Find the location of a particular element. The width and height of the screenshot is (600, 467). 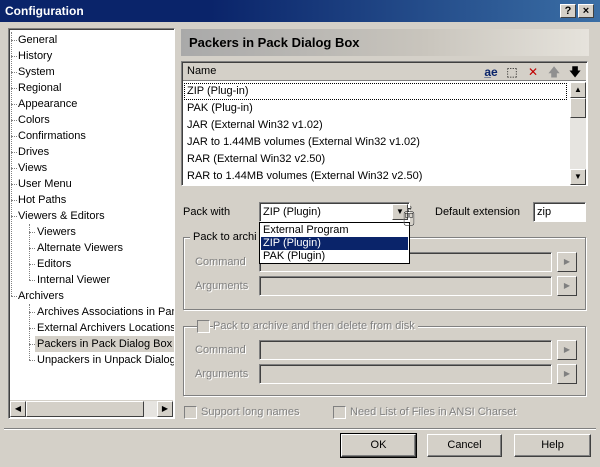

dropdown-option: ZIP (Plugin) is located at coordinates (334, 243).